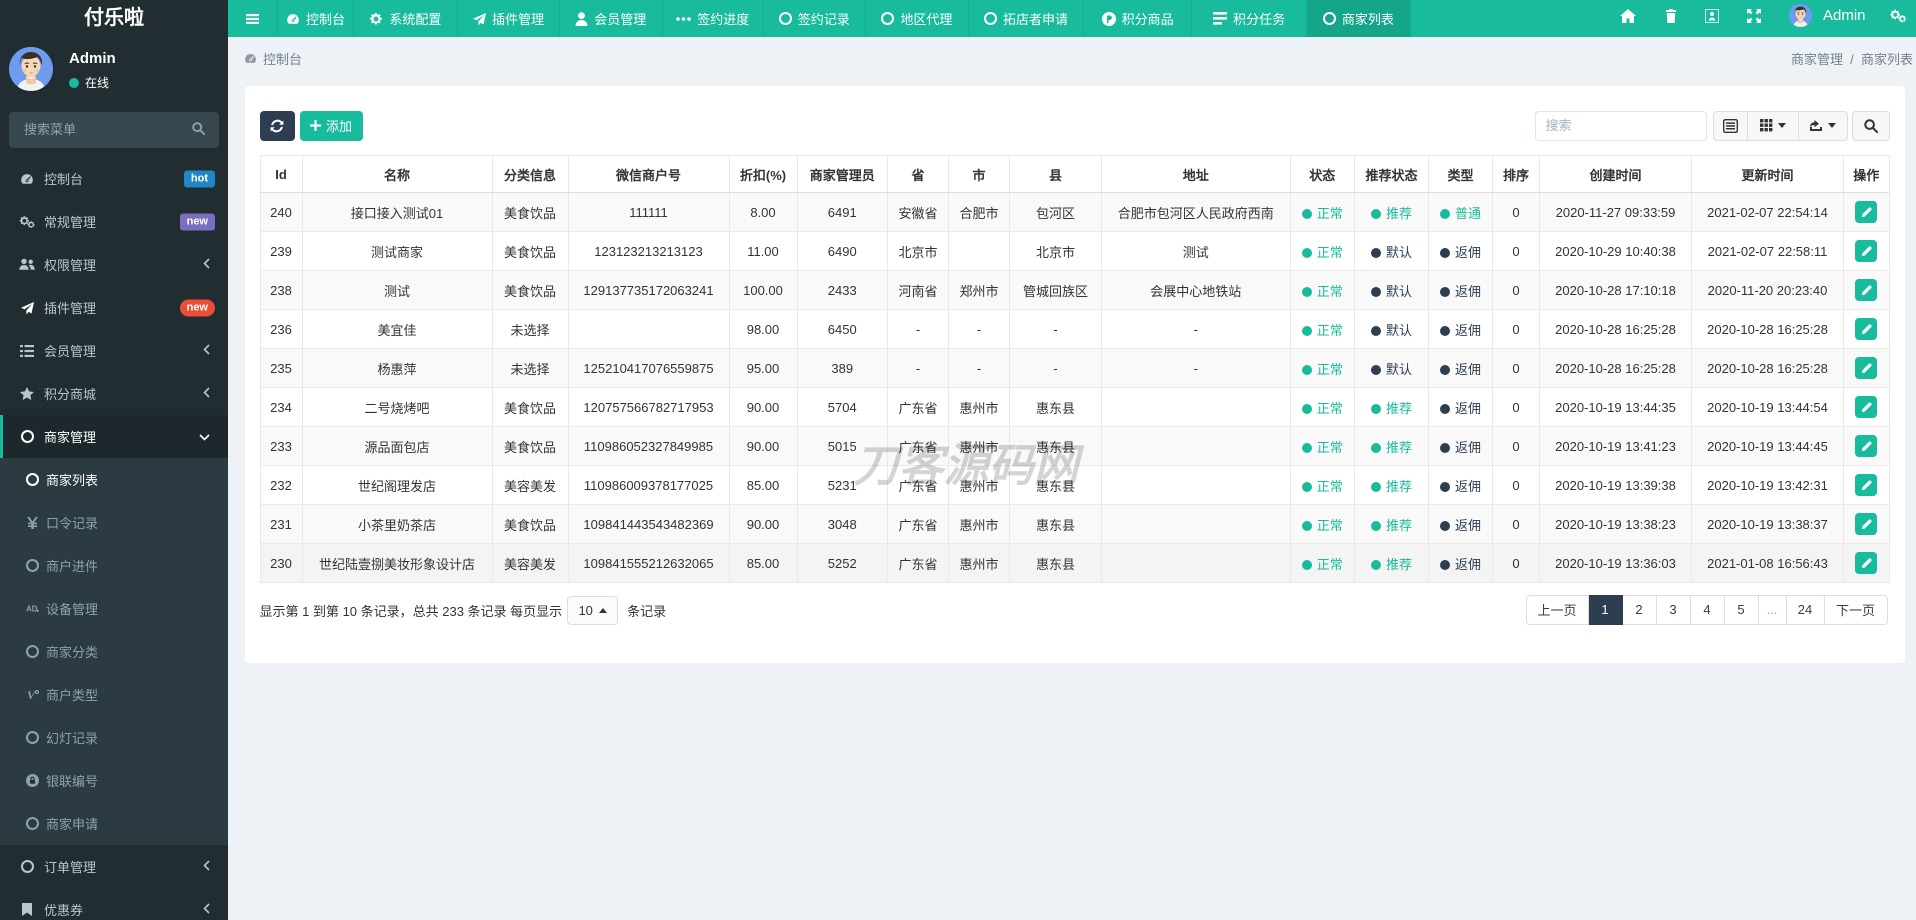 The width and height of the screenshot is (1916, 920). Describe the element at coordinates (31, 695) in the screenshot. I see `svg-text: V` at that location.